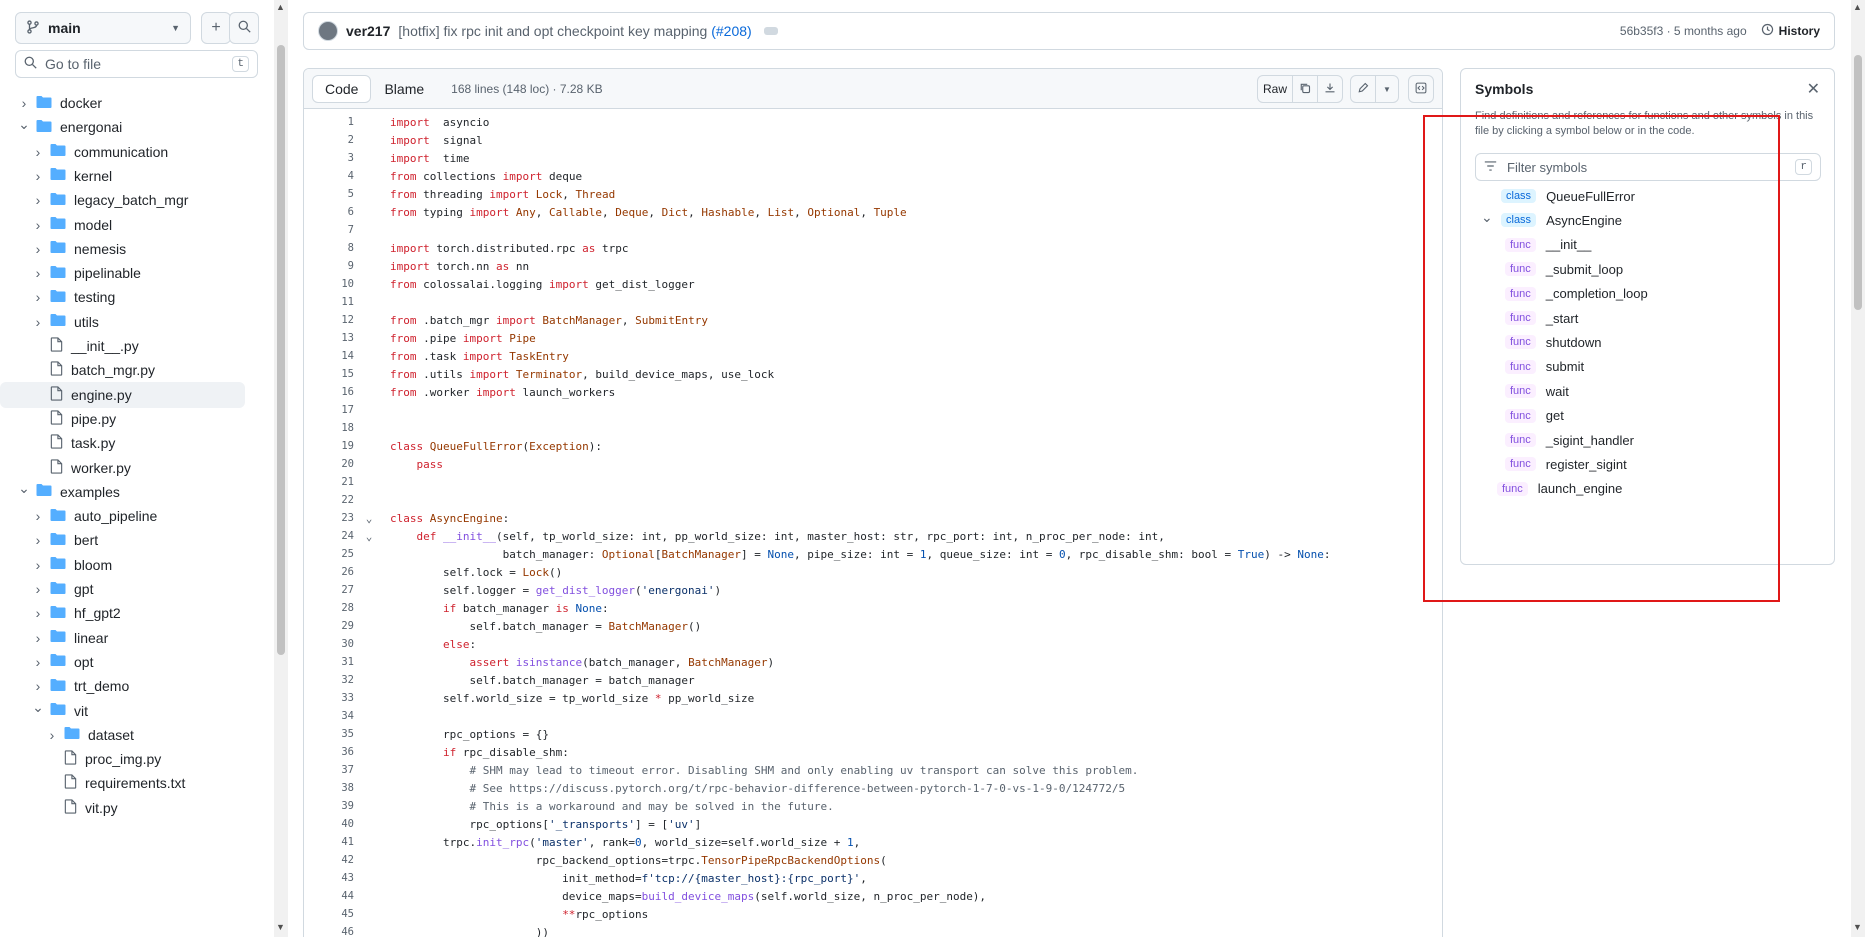  Describe the element at coordinates (122, 200) in the screenshot. I see `tree-folder: › legacy_batch_mgr` at that location.